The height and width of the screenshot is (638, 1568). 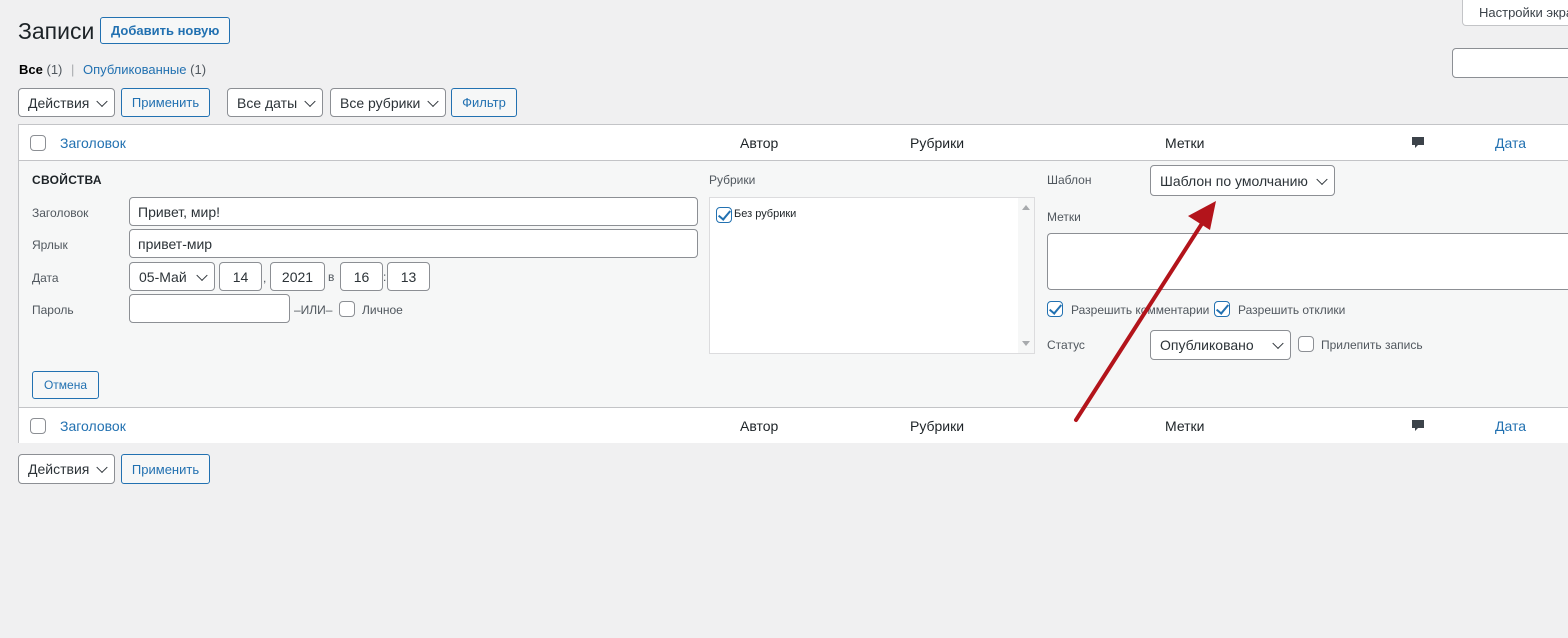 What do you see at coordinates (65, 385) in the screenshot?
I see `cancel-button: Отмена` at bounding box center [65, 385].